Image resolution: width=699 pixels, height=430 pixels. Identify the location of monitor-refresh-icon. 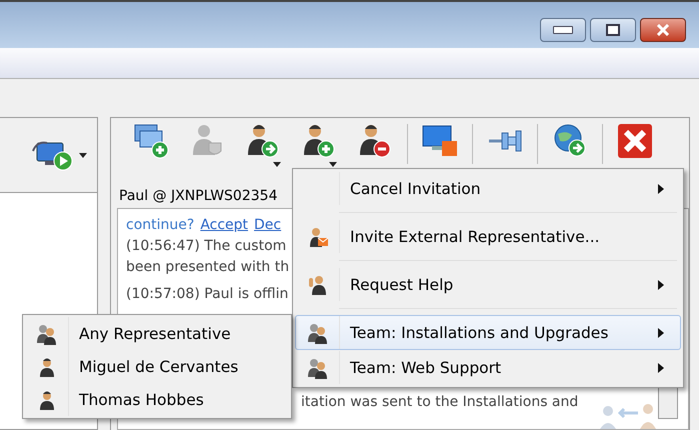
(53, 155).